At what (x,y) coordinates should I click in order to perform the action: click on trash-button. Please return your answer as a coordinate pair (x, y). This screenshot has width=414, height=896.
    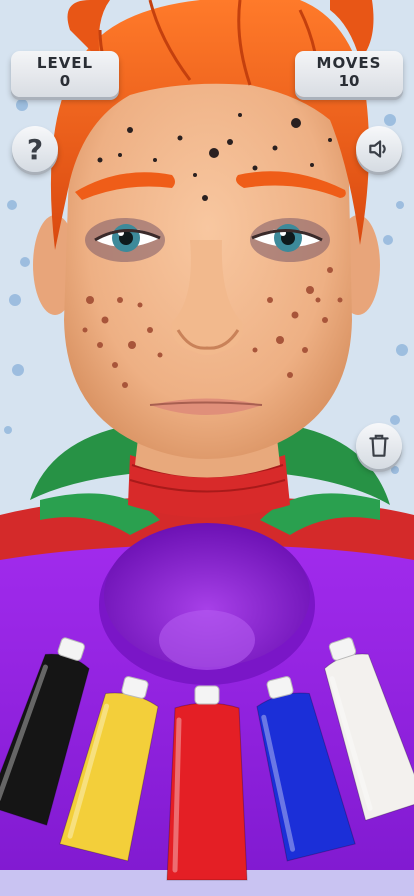
    Looking at the image, I should click on (379, 446).